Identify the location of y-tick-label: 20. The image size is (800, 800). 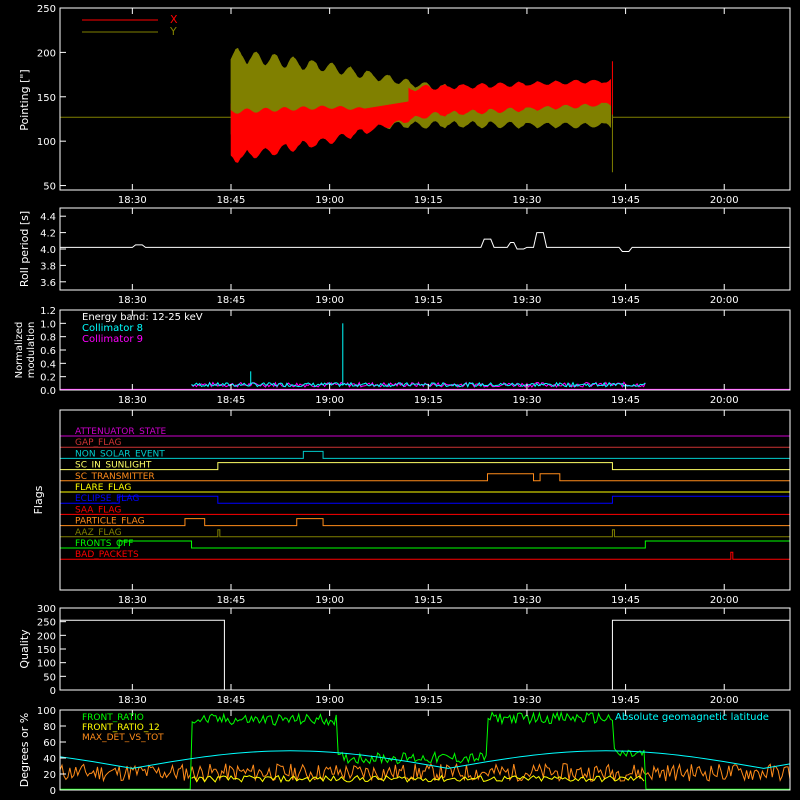
(49, 775).